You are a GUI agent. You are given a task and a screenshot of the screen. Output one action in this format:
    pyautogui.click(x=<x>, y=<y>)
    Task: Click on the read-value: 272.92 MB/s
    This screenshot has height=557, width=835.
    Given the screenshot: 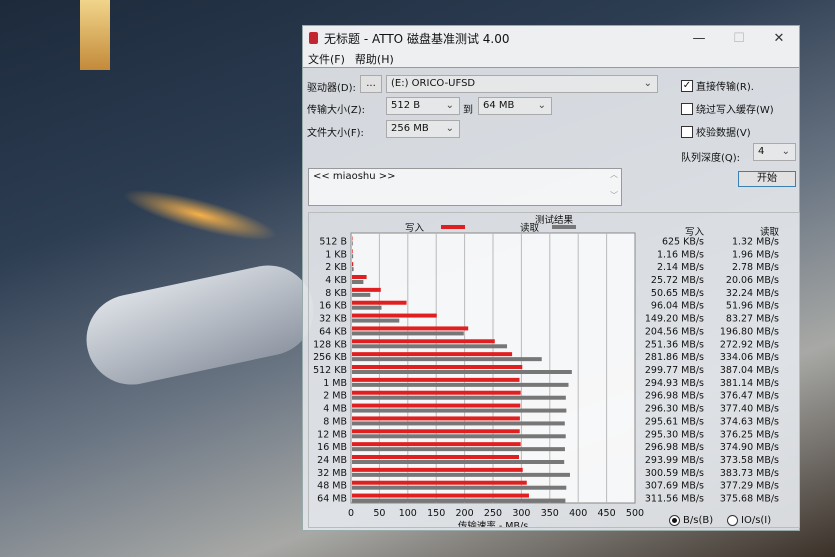 What is the action you would take?
    pyautogui.click(x=749, y=344)
    